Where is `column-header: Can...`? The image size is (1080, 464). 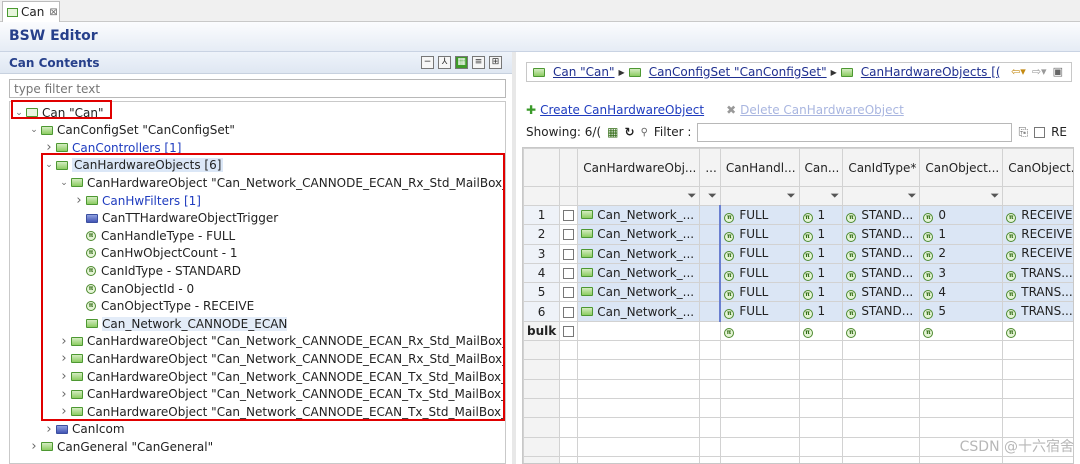
column-header: Can... is located at coordinates (821, 167).